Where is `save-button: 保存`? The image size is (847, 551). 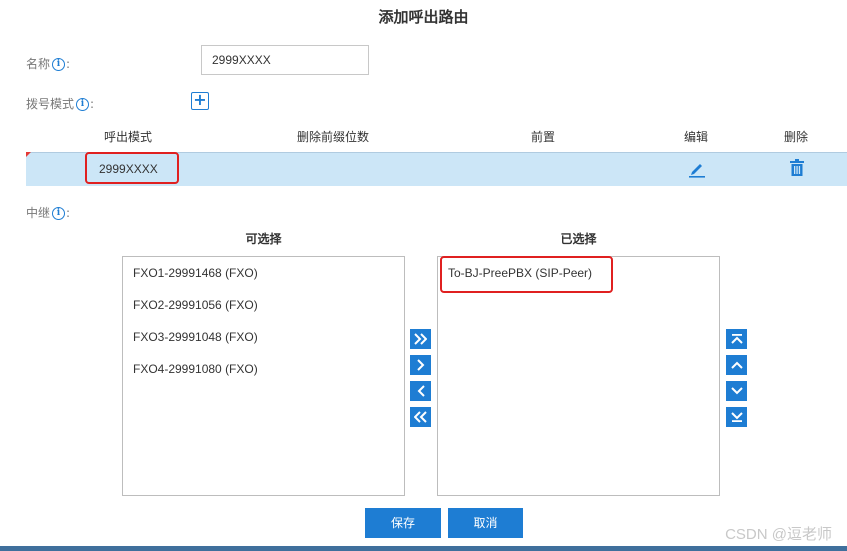 save-button: 保存 is located at coordinates (403, 523).